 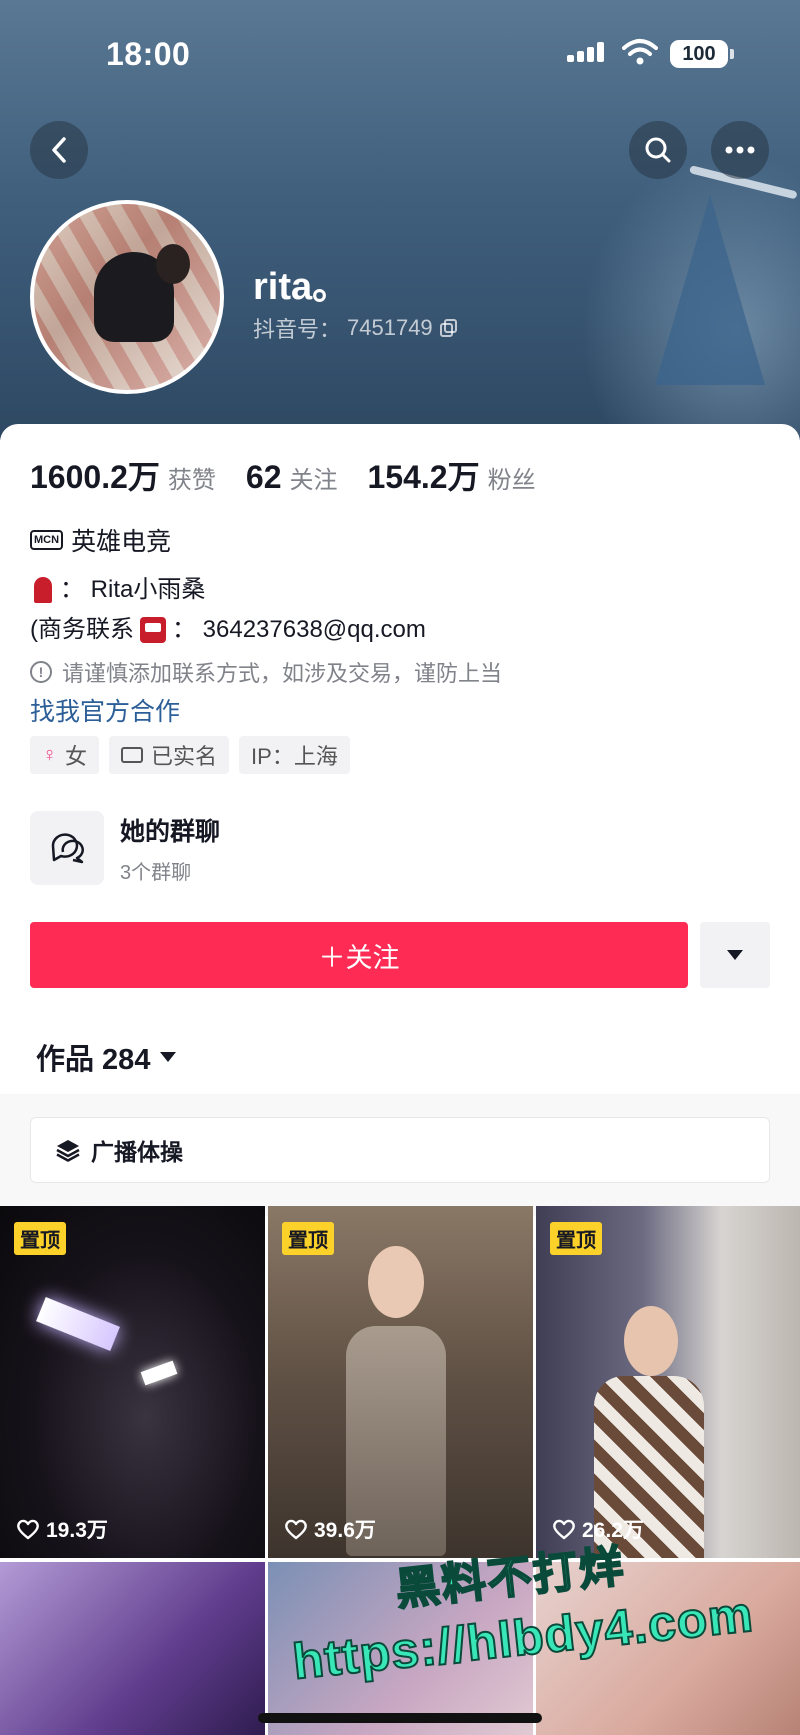 What do you see at coordinates (400, 1382) in the screenshot?
I see `video-thumbnail: 置顶 39.6万` at bounding box center [400, 1382].